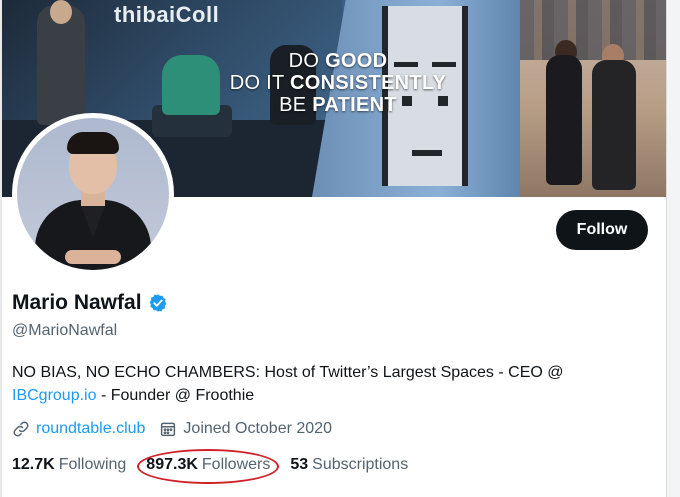 The width and height of the screenshot is (680, 497). I want to click on profile-name-row: Mario Nawfal, so click(90, 303).